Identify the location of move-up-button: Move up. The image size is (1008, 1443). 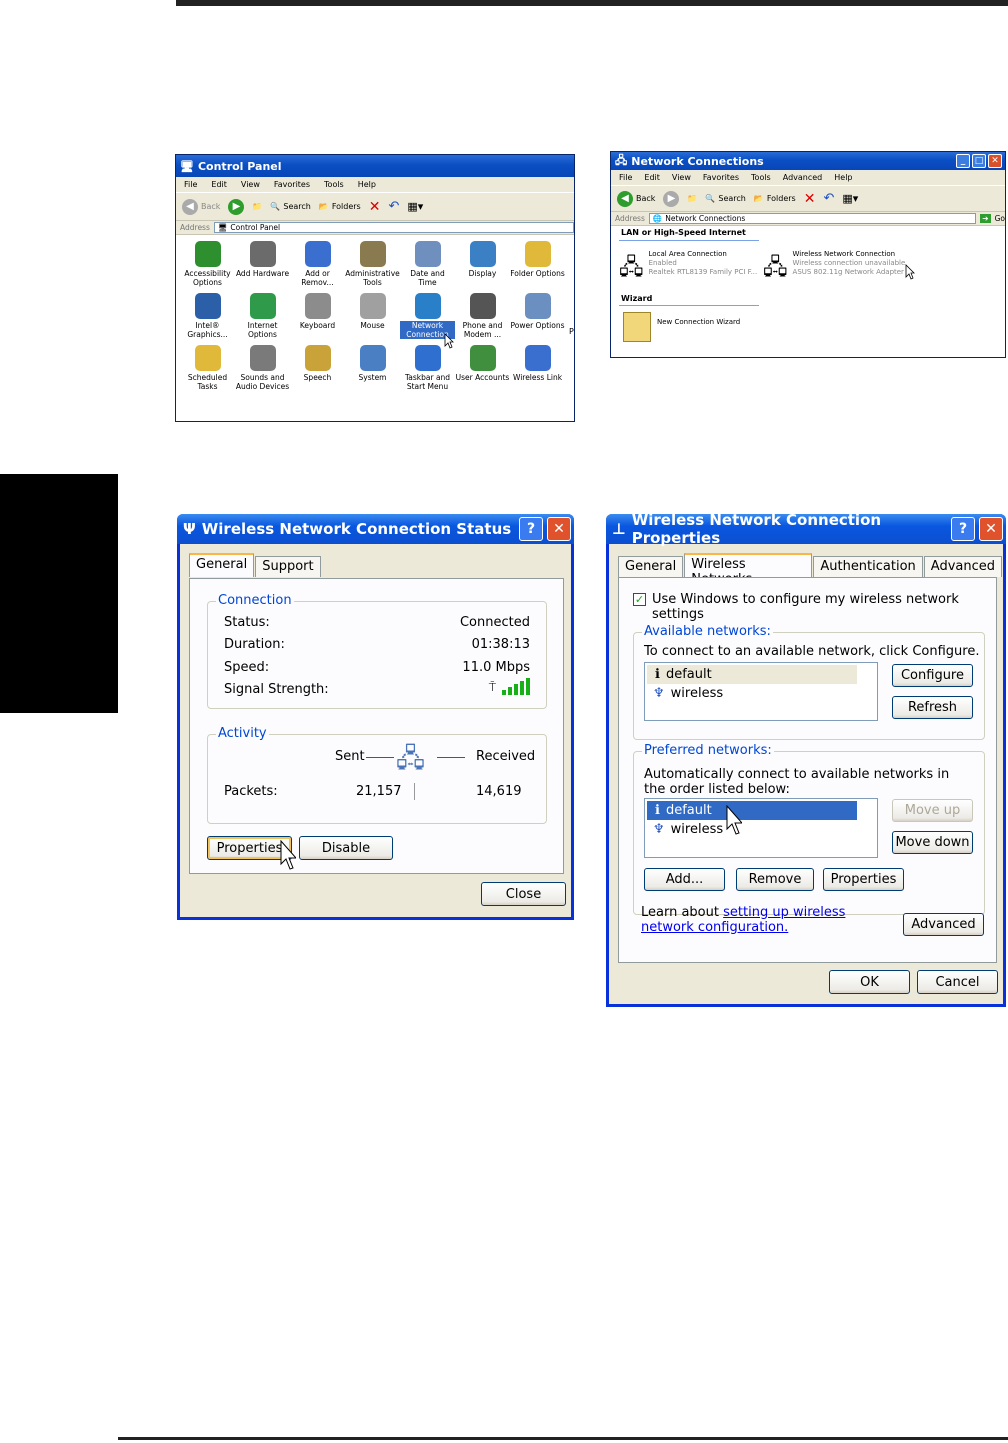
(932, 810).